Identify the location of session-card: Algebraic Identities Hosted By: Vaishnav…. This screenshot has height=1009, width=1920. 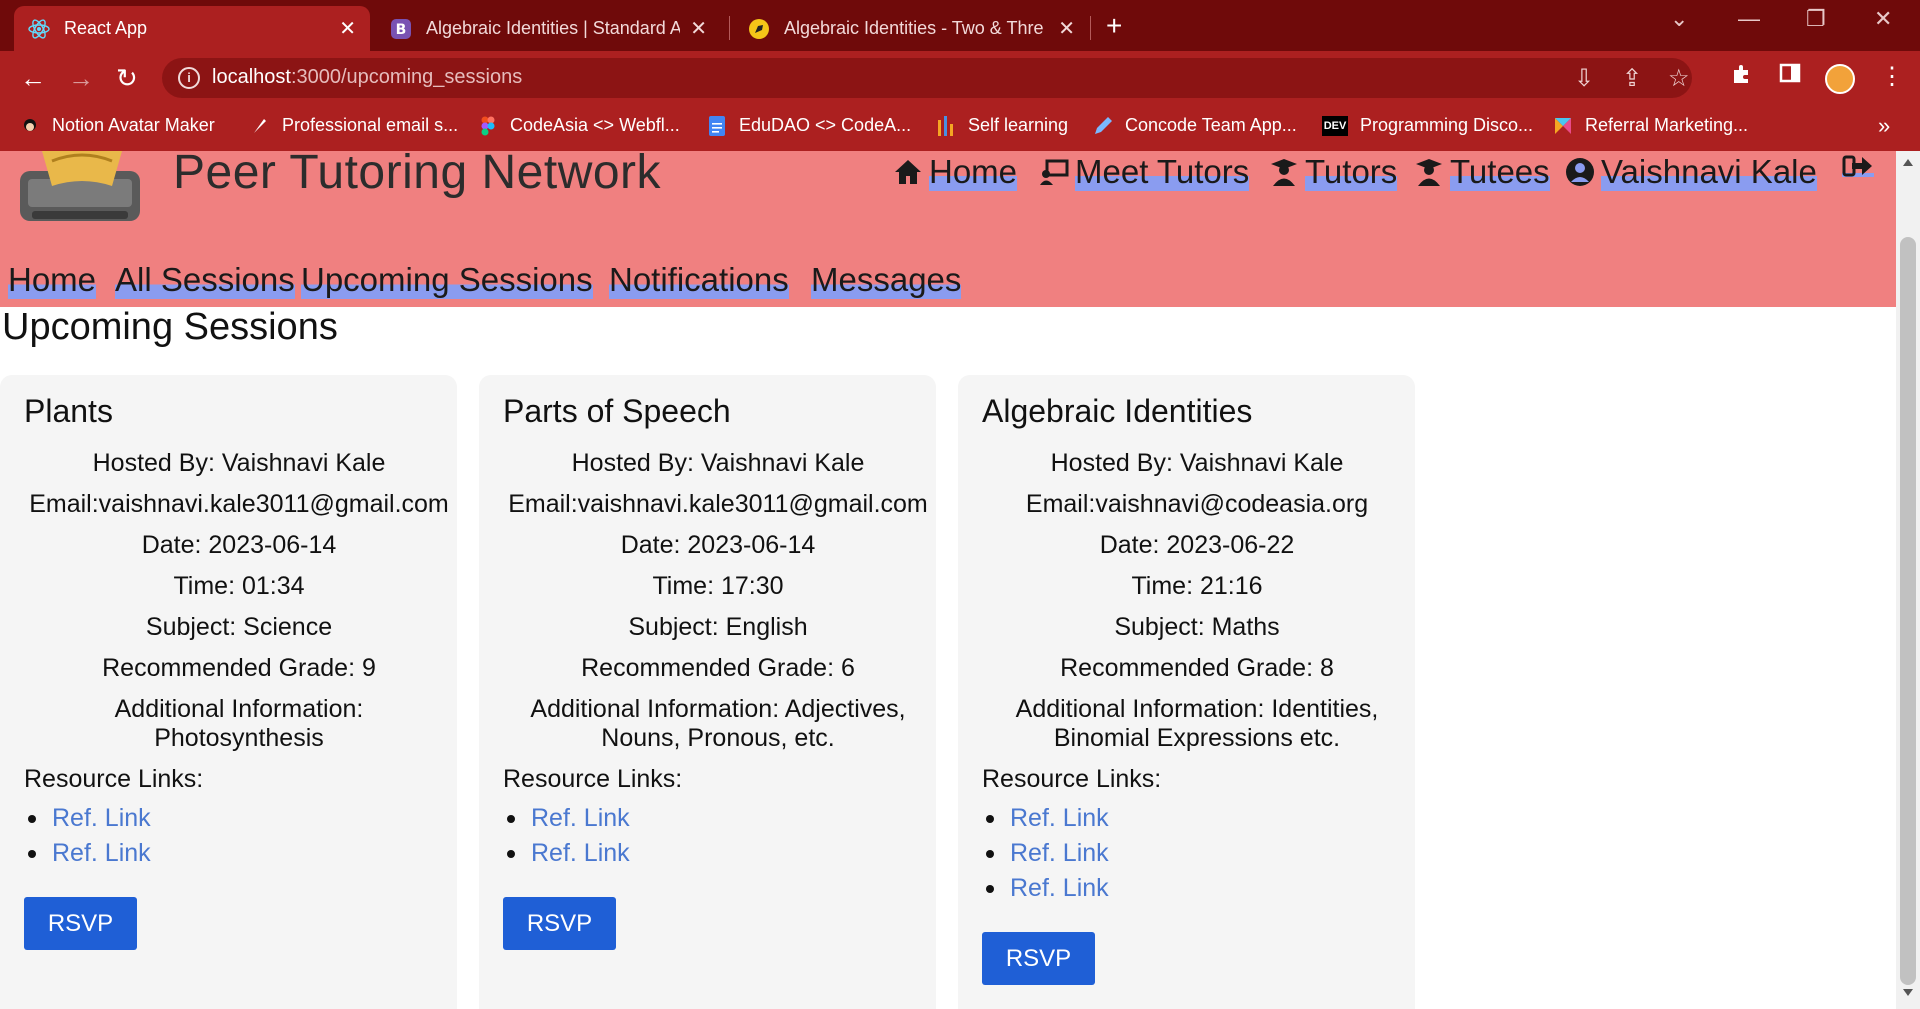
(1186, 692).